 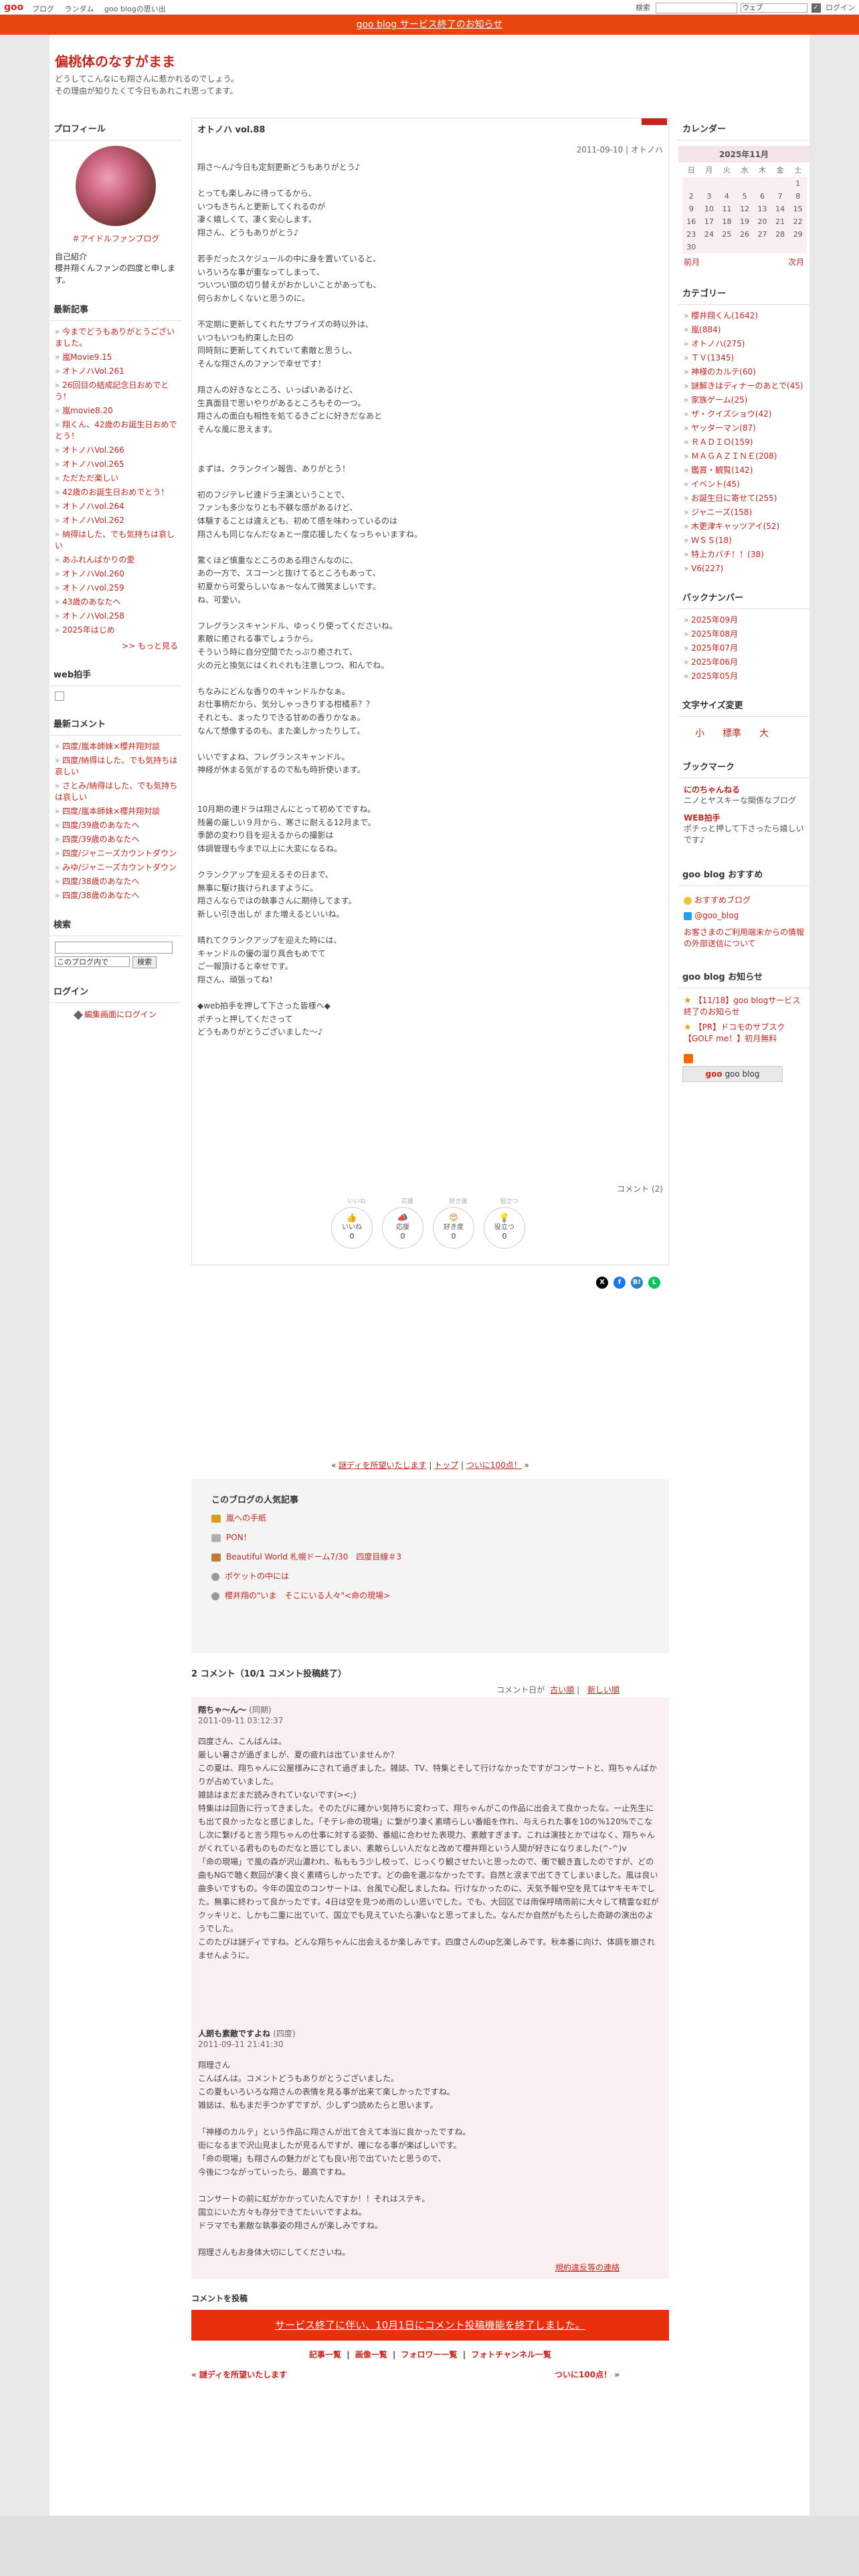 What do you see at coordinates (745, 648) in the screenshot?
I see `backnumber-link: 2025年07月` at bounding box center [745, 648].